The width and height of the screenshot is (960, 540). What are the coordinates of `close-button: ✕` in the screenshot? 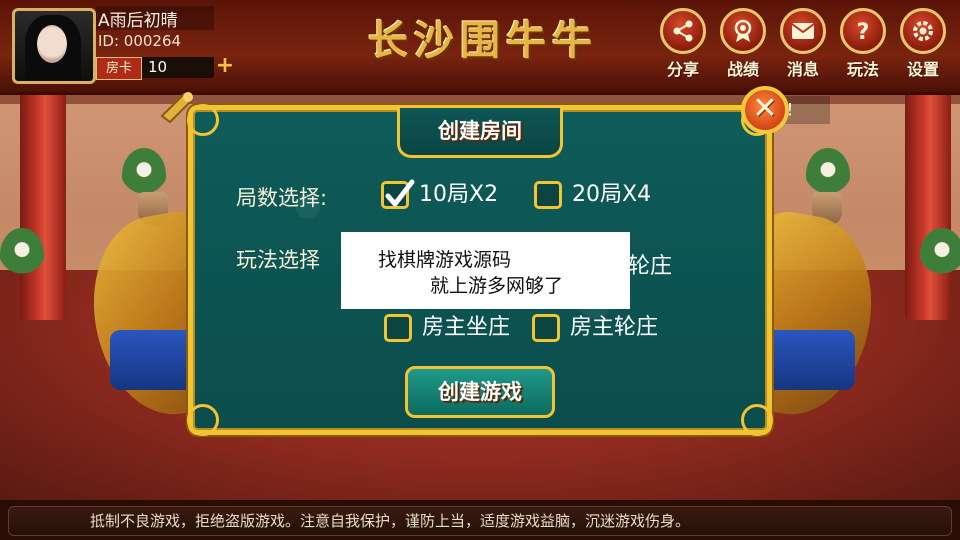 It's located at (765, 110).